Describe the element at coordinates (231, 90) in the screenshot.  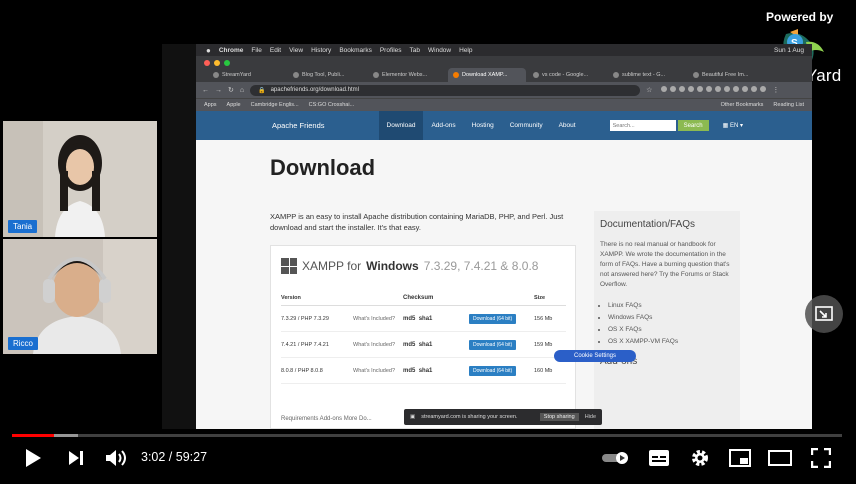
I see `reload-icon: ↻` at that location.